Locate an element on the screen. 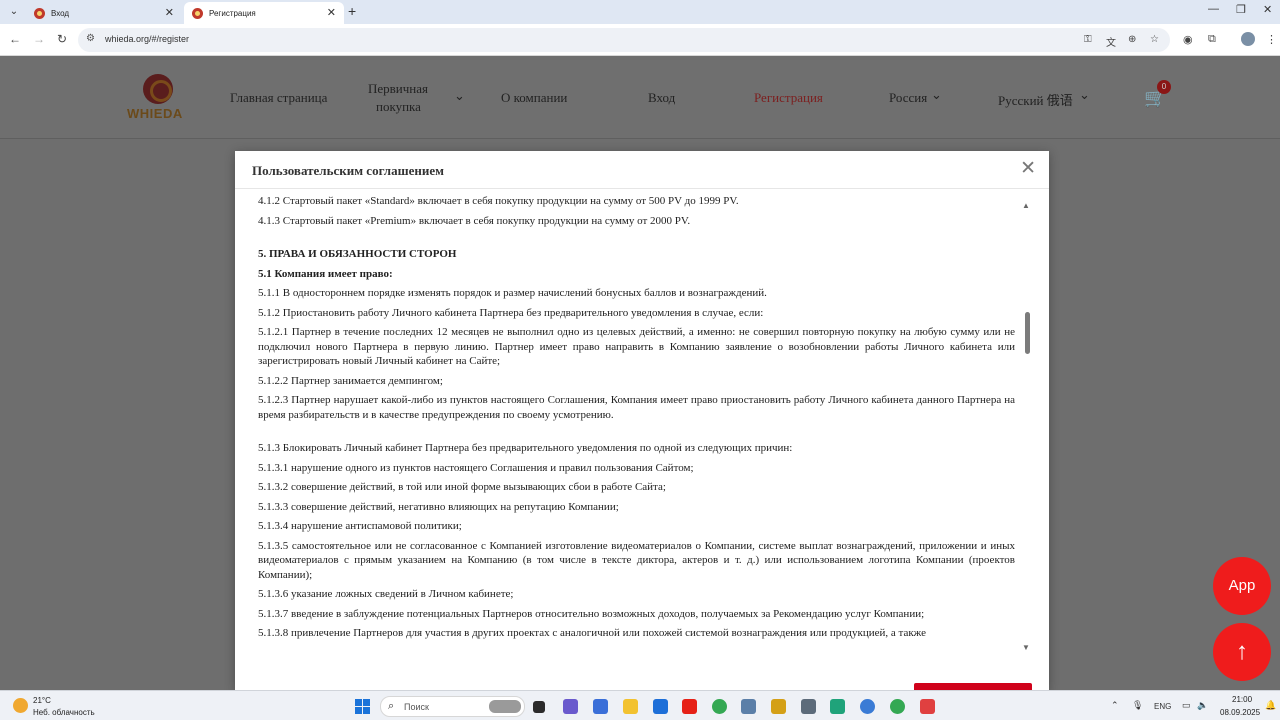  weather-temperature: 21°C is located at coordinates (42, 700).